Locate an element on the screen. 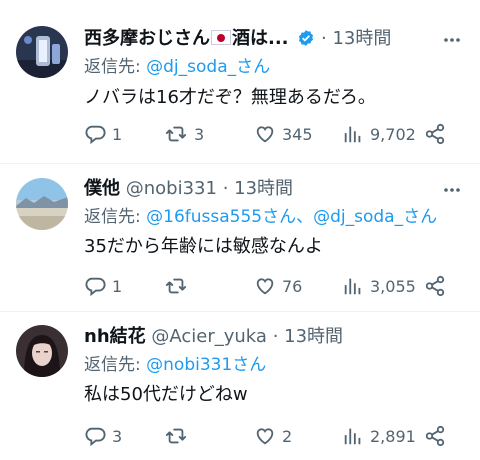 Image resolution: width=480 pixels, height=460 pixels. reply-count: 3 is located at coordinates (117, 436).